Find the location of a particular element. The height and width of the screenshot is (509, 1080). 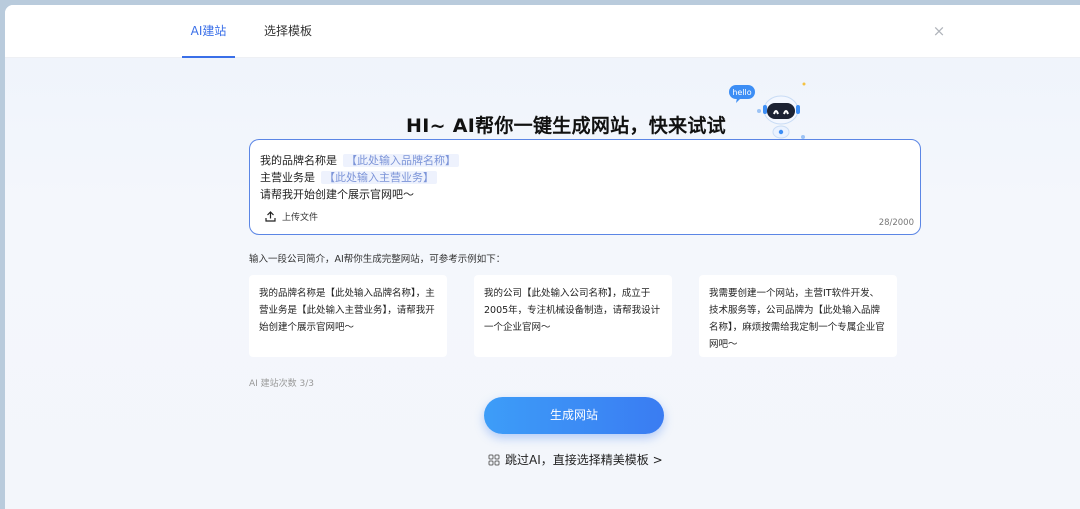

prompt-line-request: 请帮我开始创建个展示官网吧～ is located at coordinates (337, 194).